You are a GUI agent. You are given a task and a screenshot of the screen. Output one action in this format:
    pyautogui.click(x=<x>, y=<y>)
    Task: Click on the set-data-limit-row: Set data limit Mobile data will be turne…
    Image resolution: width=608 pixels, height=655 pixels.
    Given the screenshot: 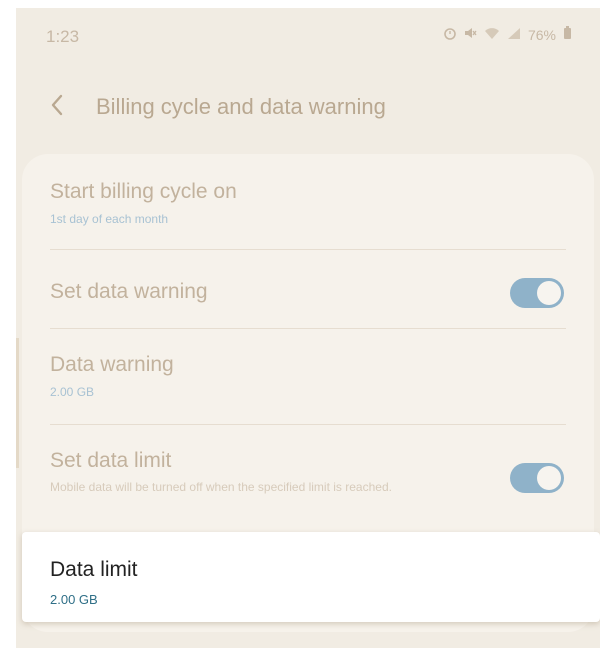 What is the action you would take?
    pyautogui.click(x=308, y=475)
    